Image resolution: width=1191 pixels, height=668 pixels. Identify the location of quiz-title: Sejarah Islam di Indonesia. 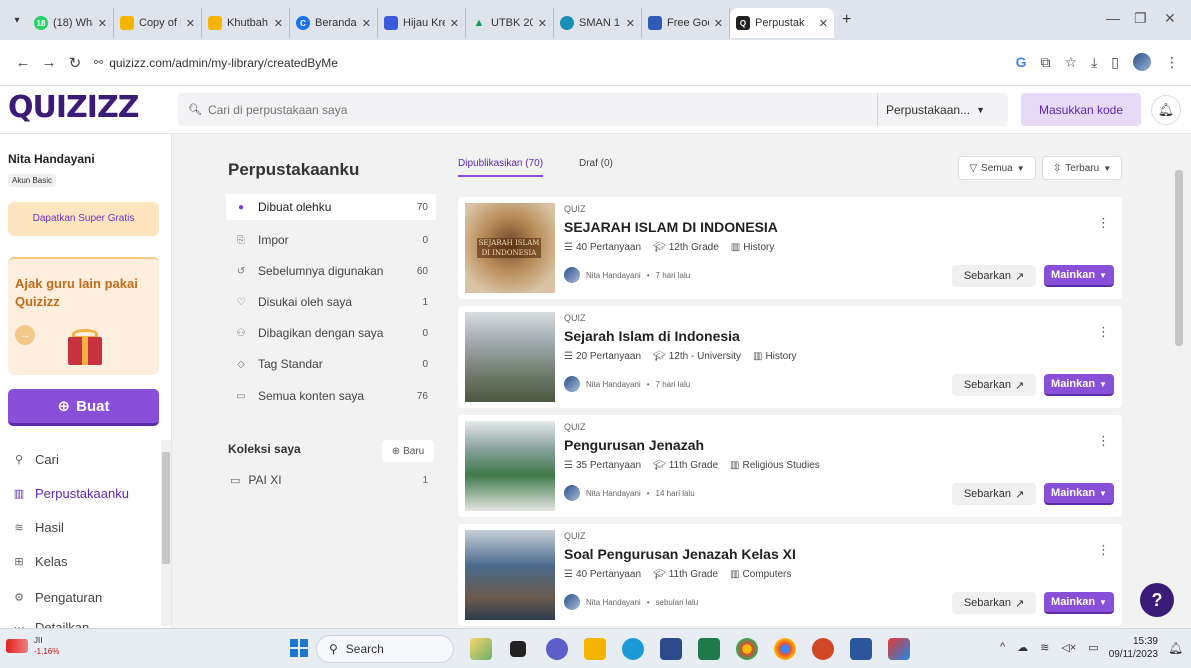
(652, 336).